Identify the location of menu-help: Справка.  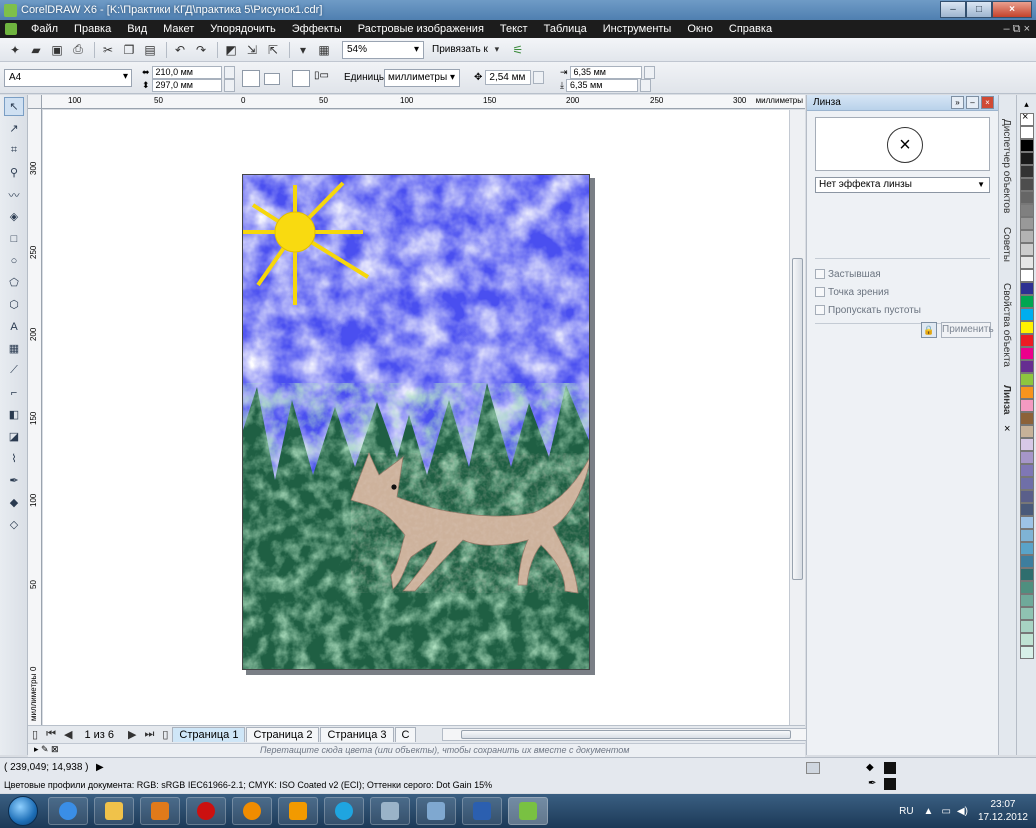
(750, 29).